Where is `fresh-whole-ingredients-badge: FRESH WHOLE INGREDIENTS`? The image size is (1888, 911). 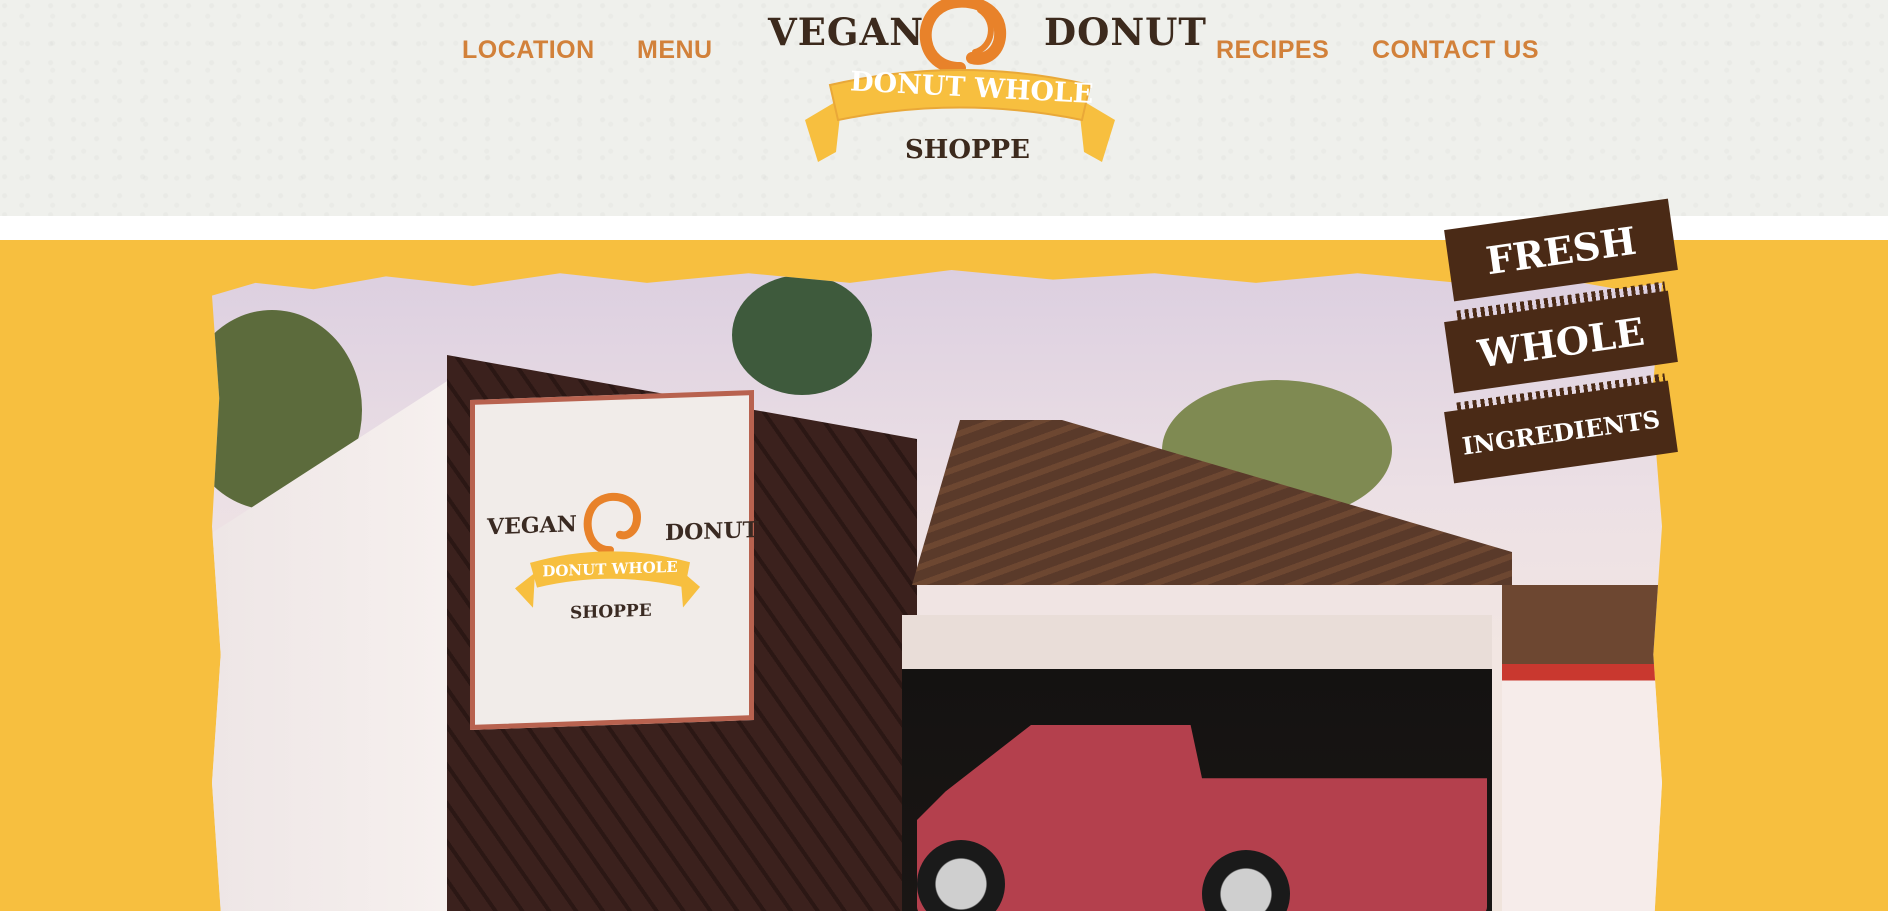
fresh-whole-ingredients-badge: FRESH WHOLE INGREDIENTS is located at coordinates (1561, 341).